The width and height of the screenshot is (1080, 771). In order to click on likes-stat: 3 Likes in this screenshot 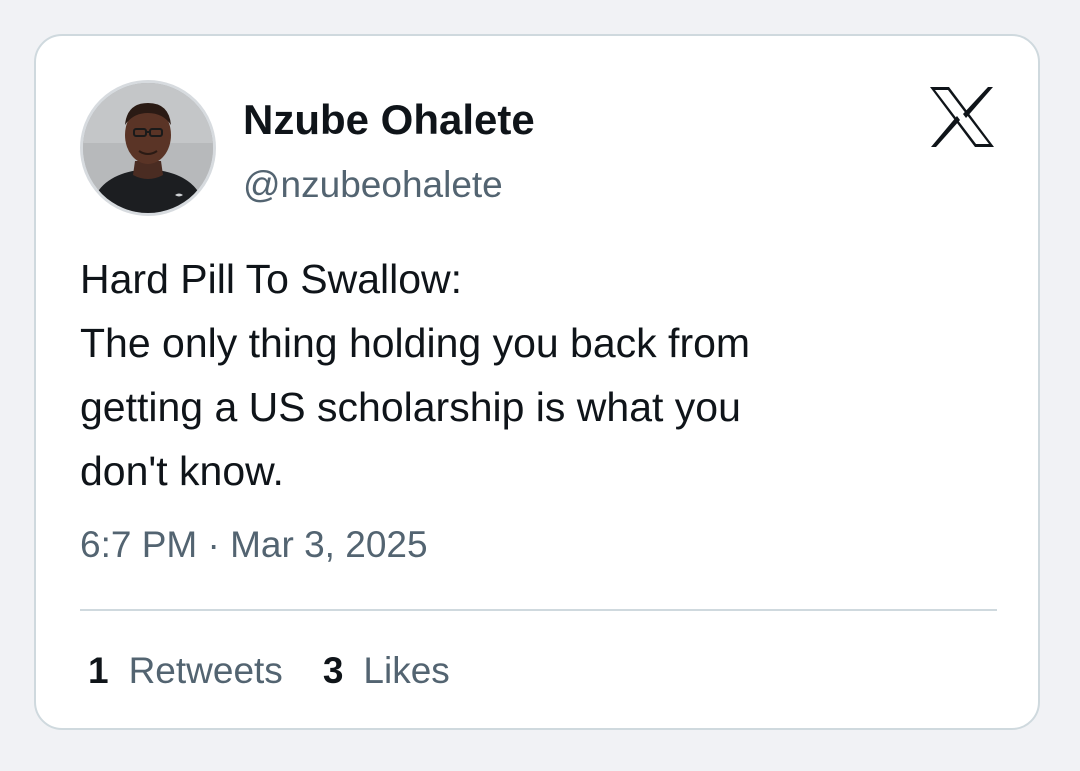, I will do `click(386, 670)`.